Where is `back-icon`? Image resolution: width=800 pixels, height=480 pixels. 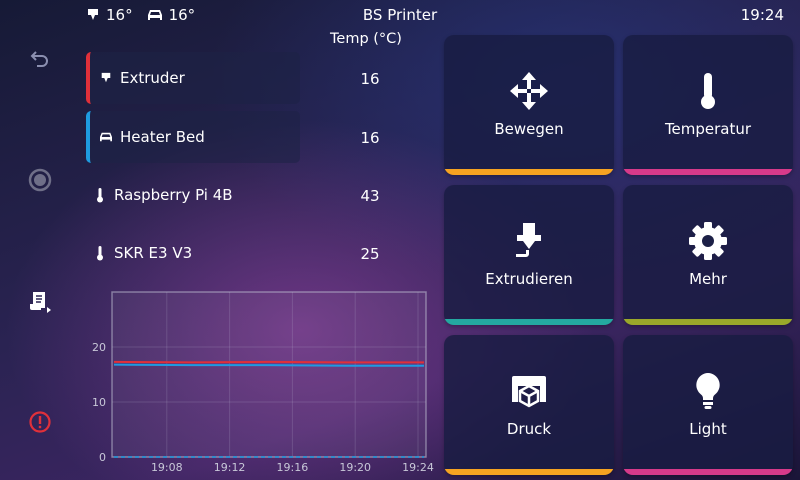 back-icon is located at coordinates (39, 59).